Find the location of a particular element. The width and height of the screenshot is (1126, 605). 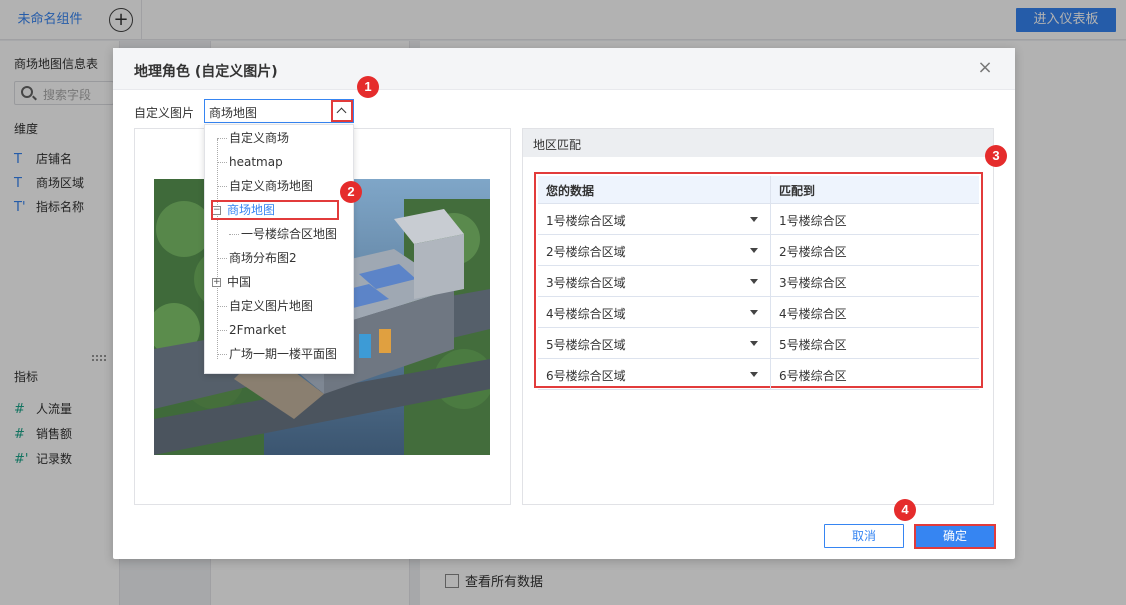

table-row: 5号楼综合区域 5号楼综合区 is located at coordinates (758, 343).